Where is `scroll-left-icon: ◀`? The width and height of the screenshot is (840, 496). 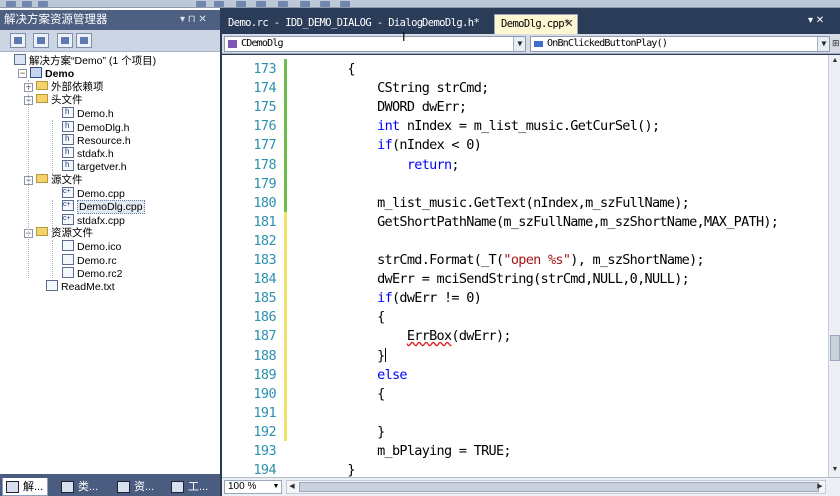
scroll-left-icon: ◀ is located at coordinates (292, 487).